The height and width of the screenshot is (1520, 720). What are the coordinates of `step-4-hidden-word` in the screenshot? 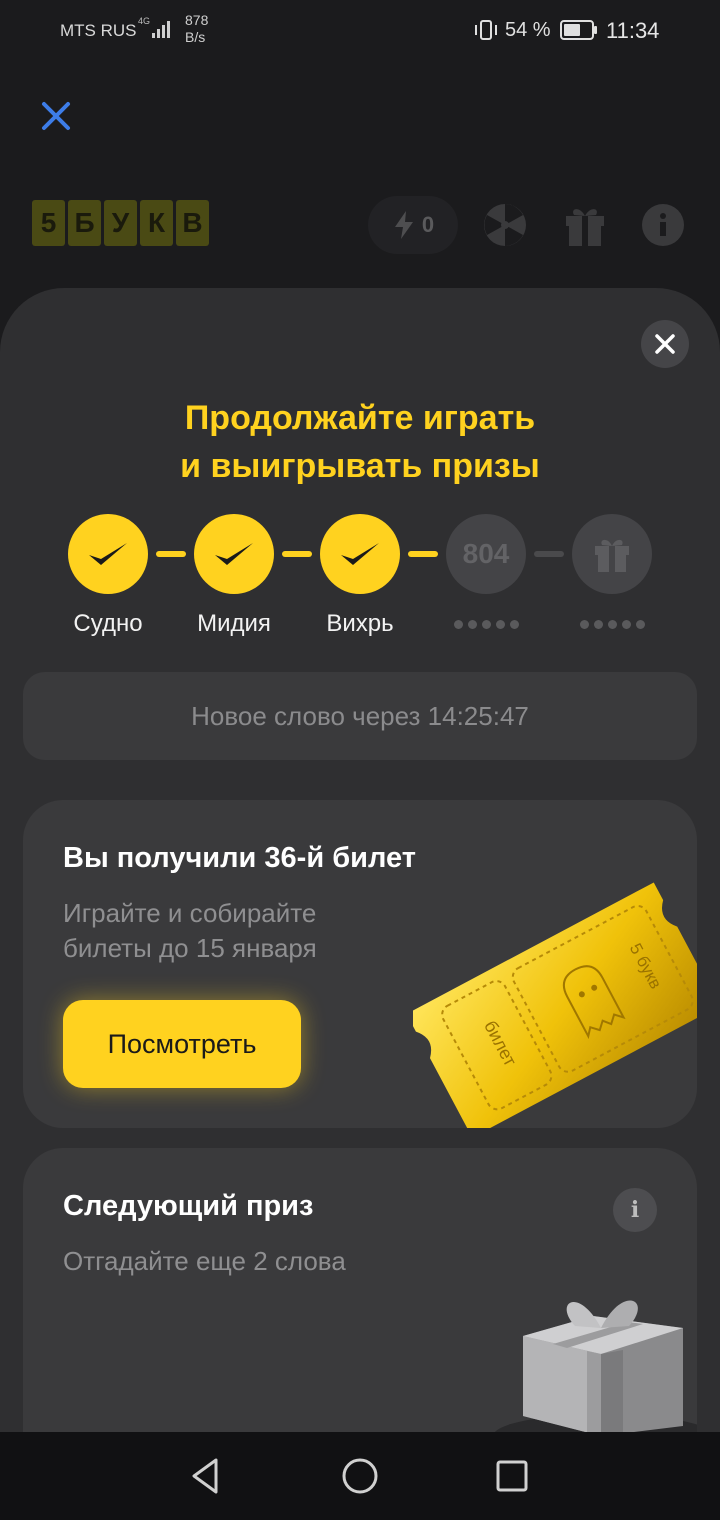 It's located at (486, 624).